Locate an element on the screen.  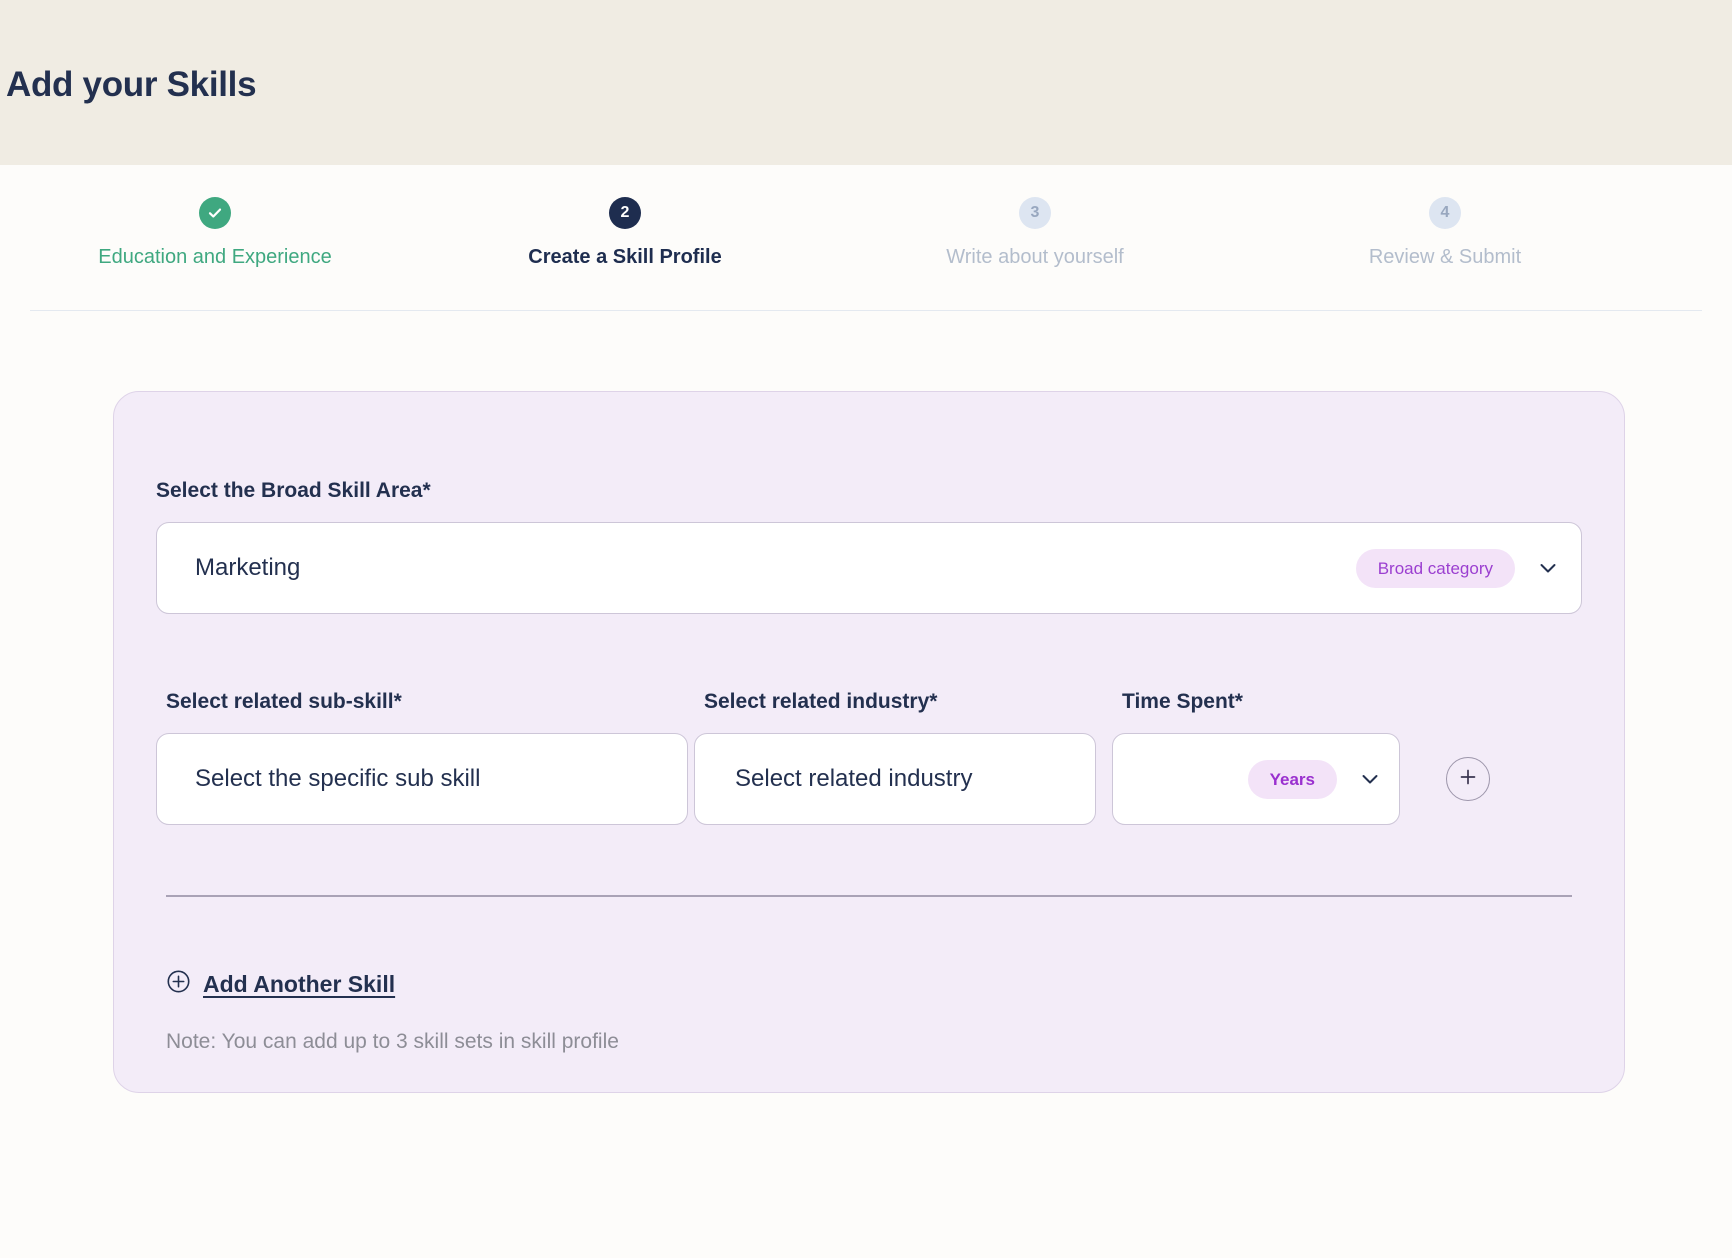
time-spent-select: Years is located at coordinates (1256, 779).